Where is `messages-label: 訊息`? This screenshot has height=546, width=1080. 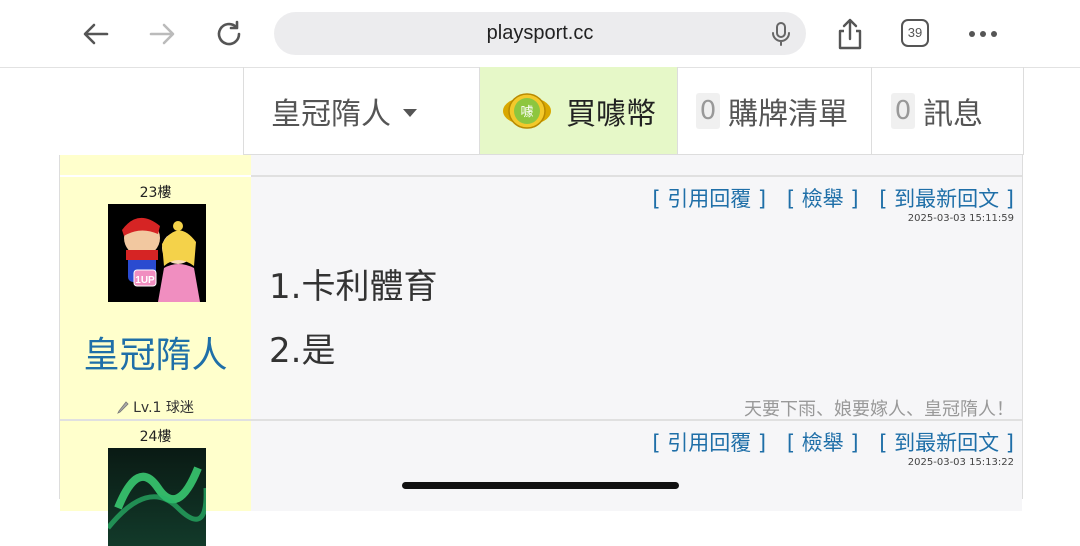
messages-label: 訊息 is located at coordinates (953, 114).